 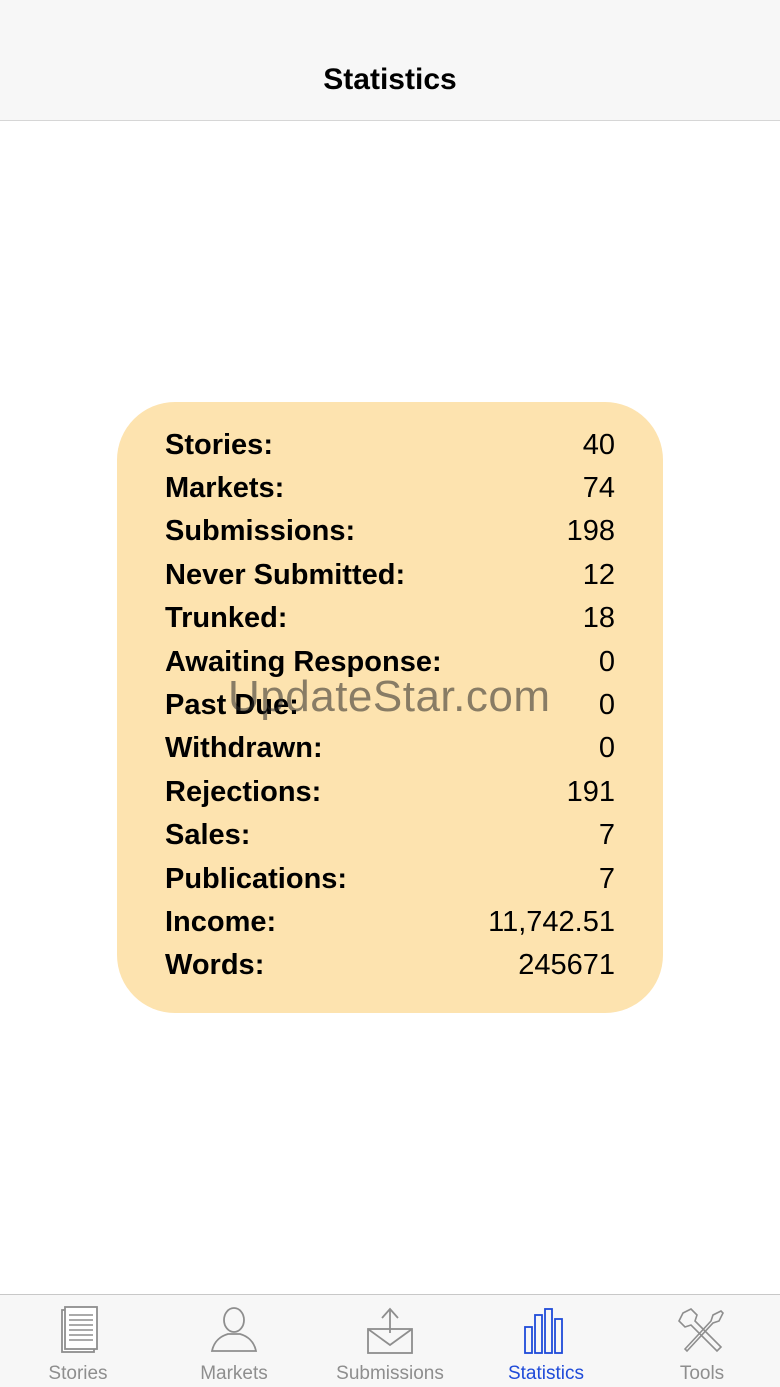 I want to click on envelope-upload-icon, so click(x=390, y=1330).